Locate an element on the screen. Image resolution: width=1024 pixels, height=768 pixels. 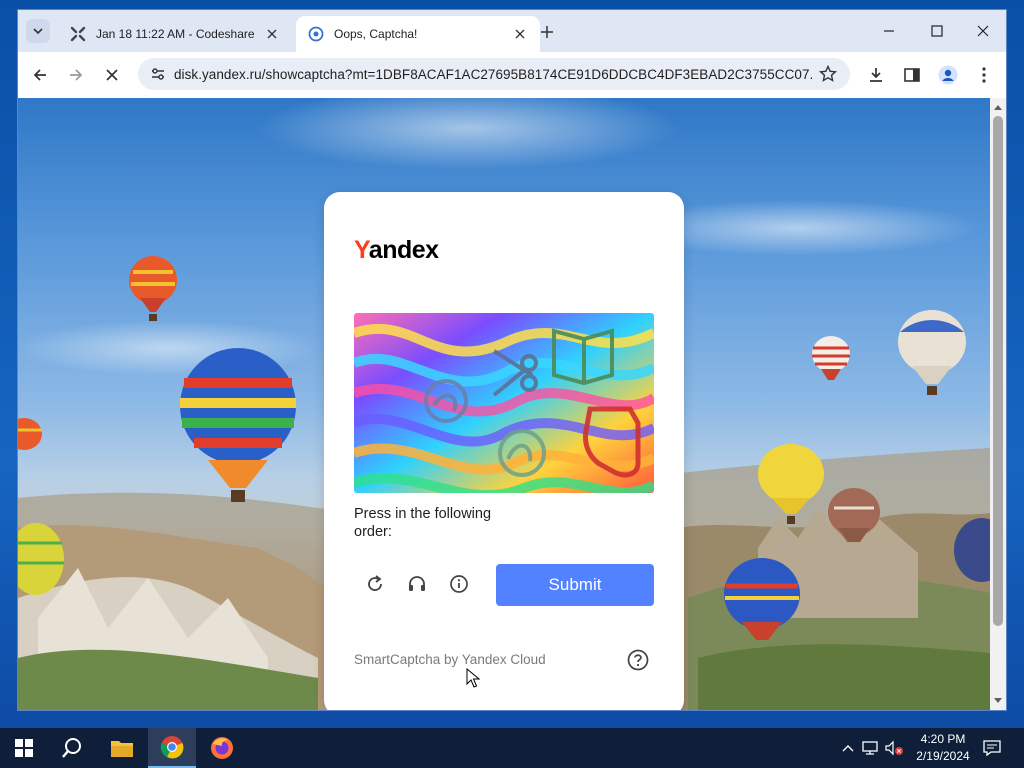
more-vertical-icon is located at coordinates (984, 75).